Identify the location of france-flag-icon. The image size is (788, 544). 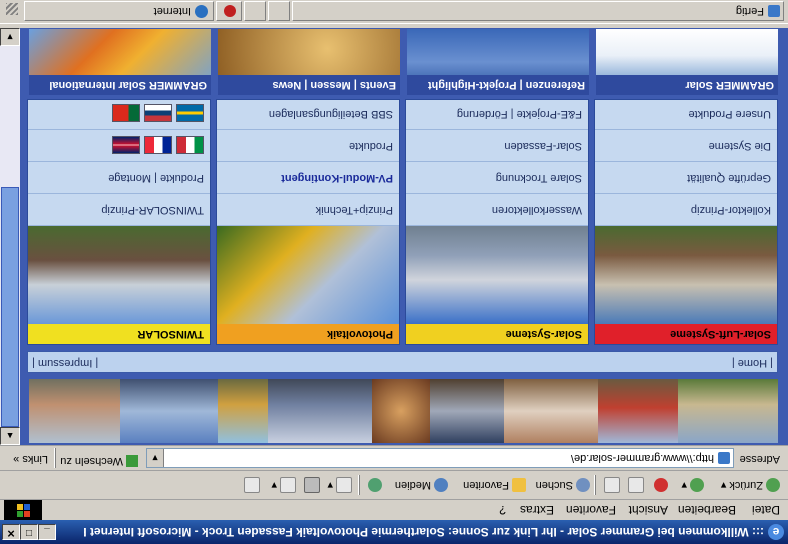
(158, 145).